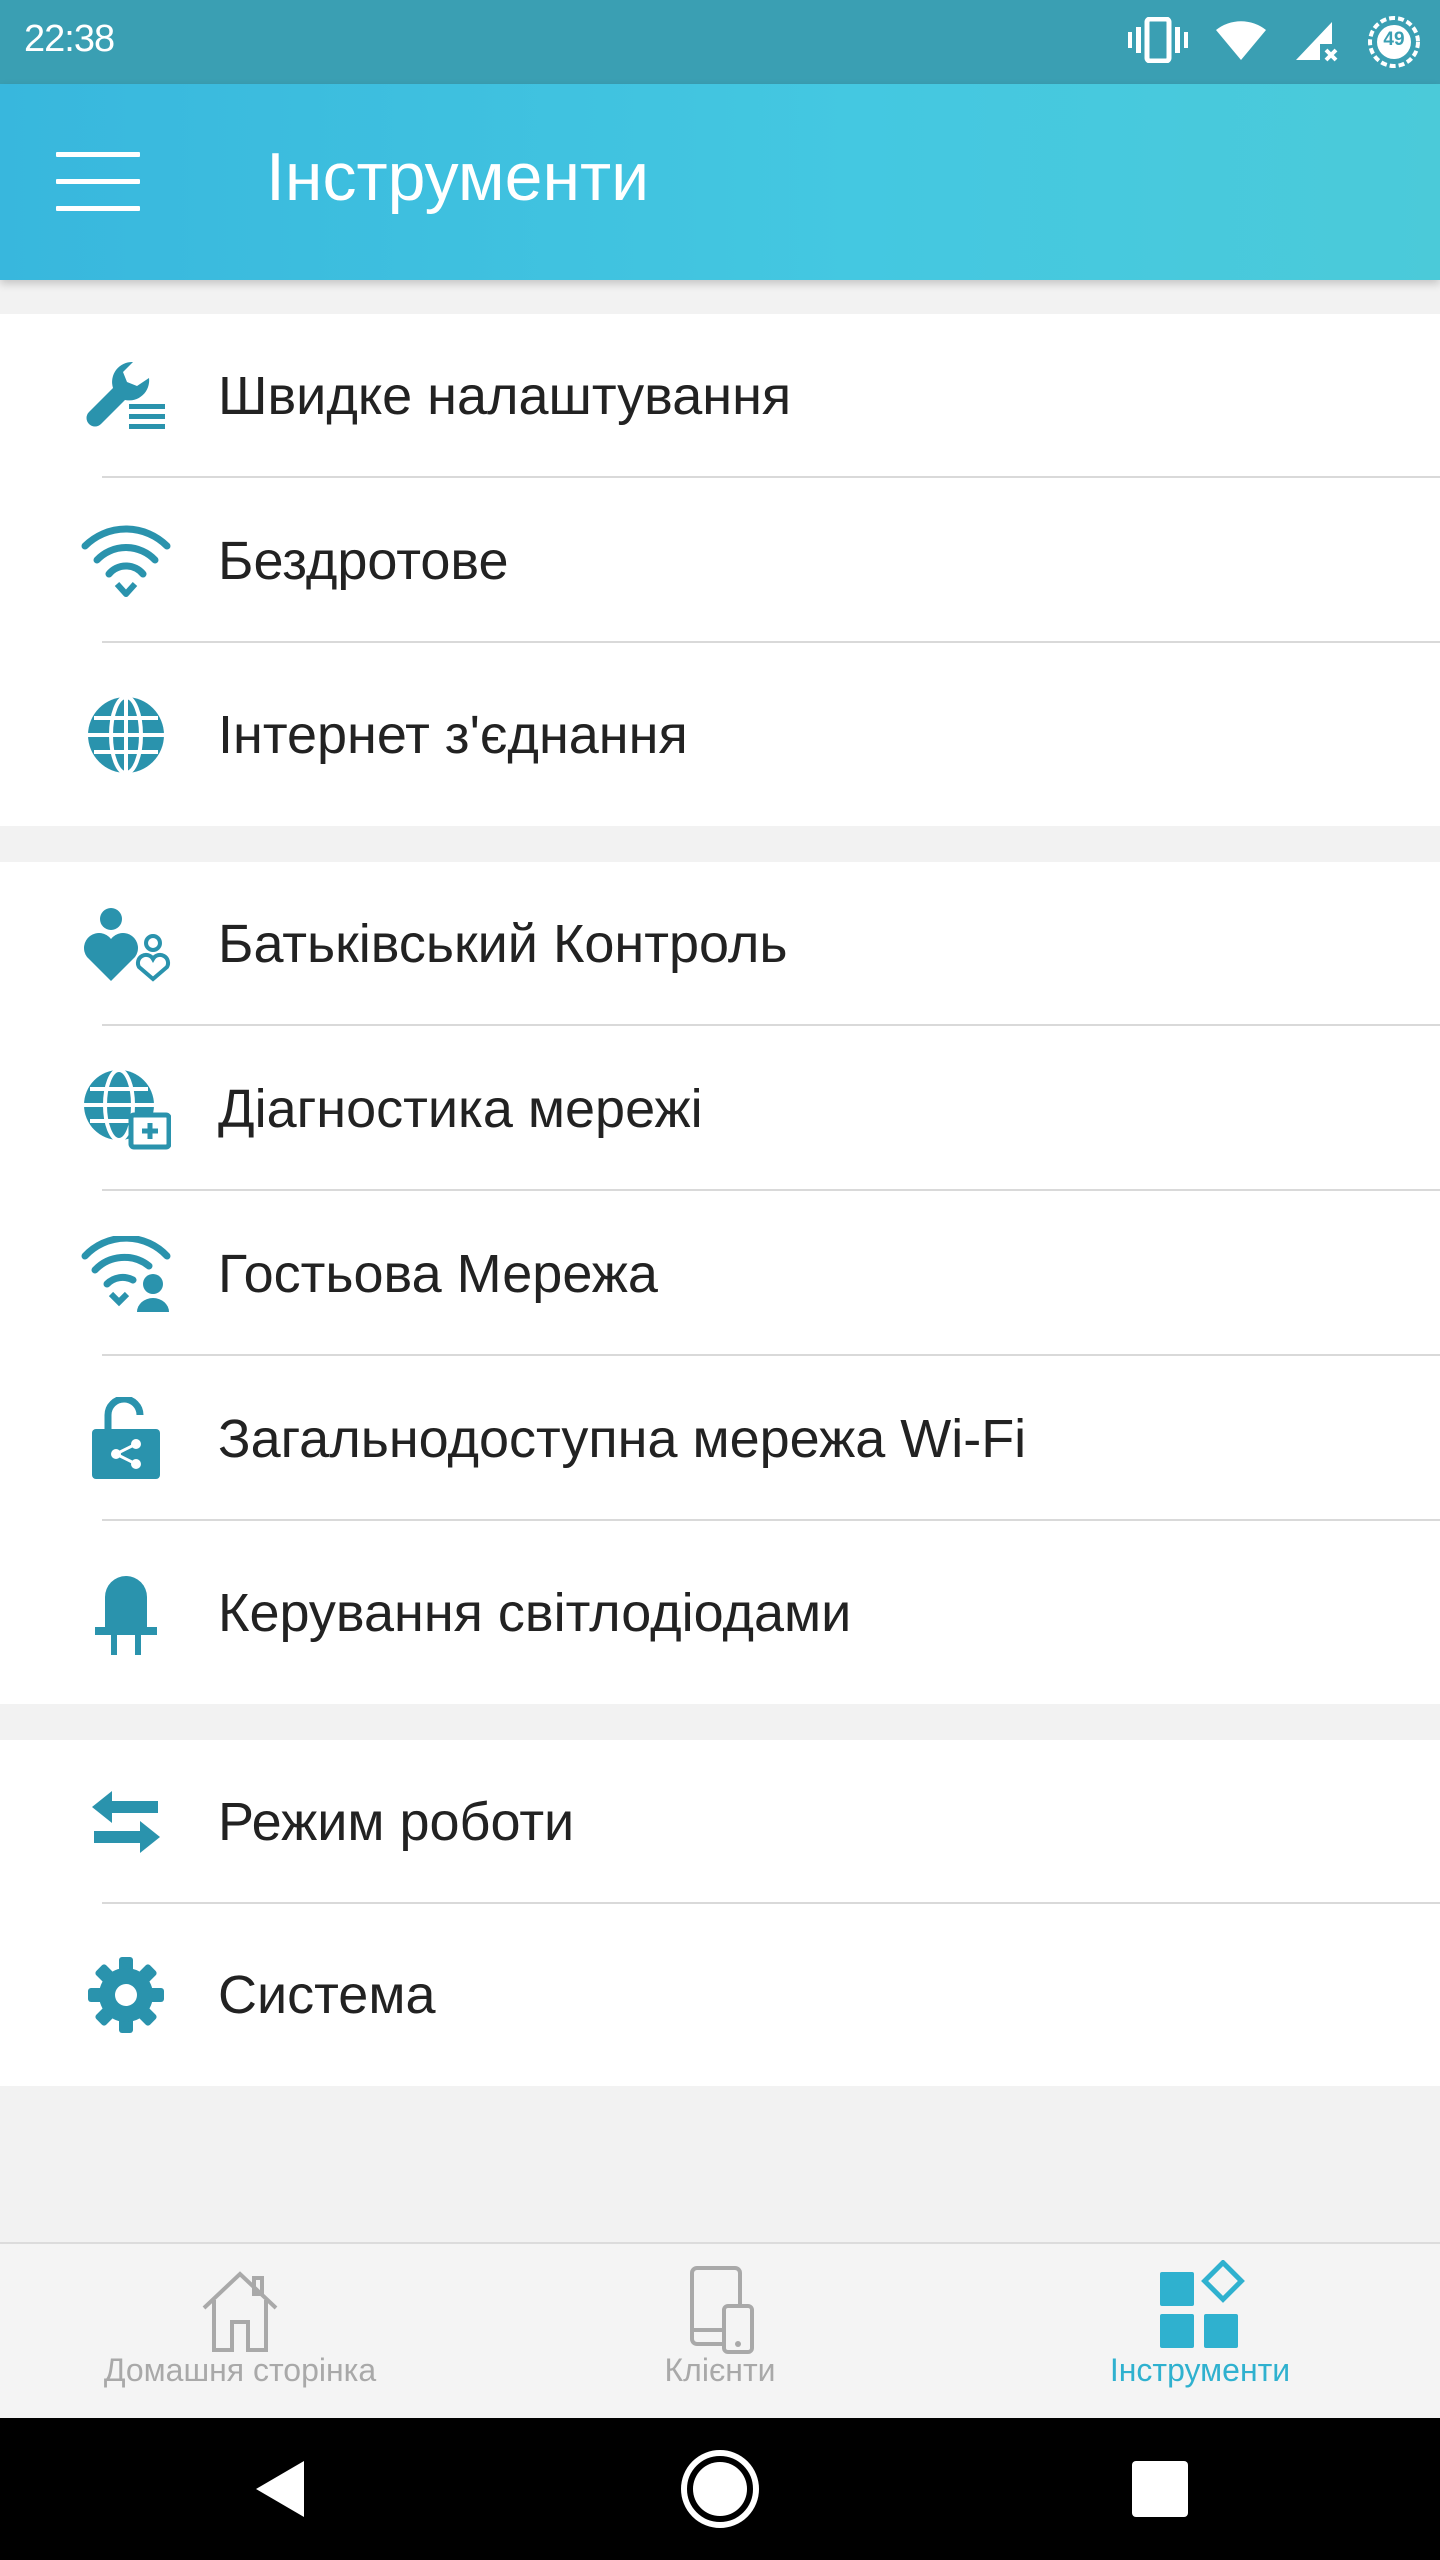 The width and height of the screenshot is (1440, 2560). Describe the element at coordinates (720, 1995) in the screenshot. I see `menu-item-system: Система` at that location.